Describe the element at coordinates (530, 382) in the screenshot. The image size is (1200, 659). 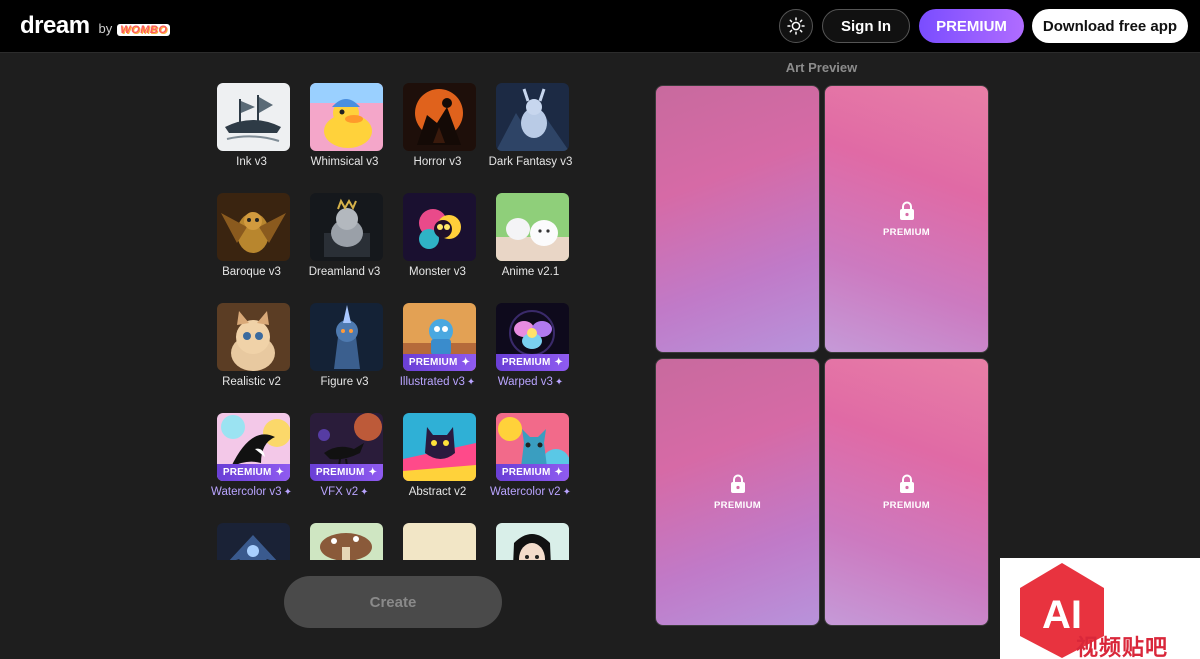
I see `style-label: Warped v3 ✦` at that location.